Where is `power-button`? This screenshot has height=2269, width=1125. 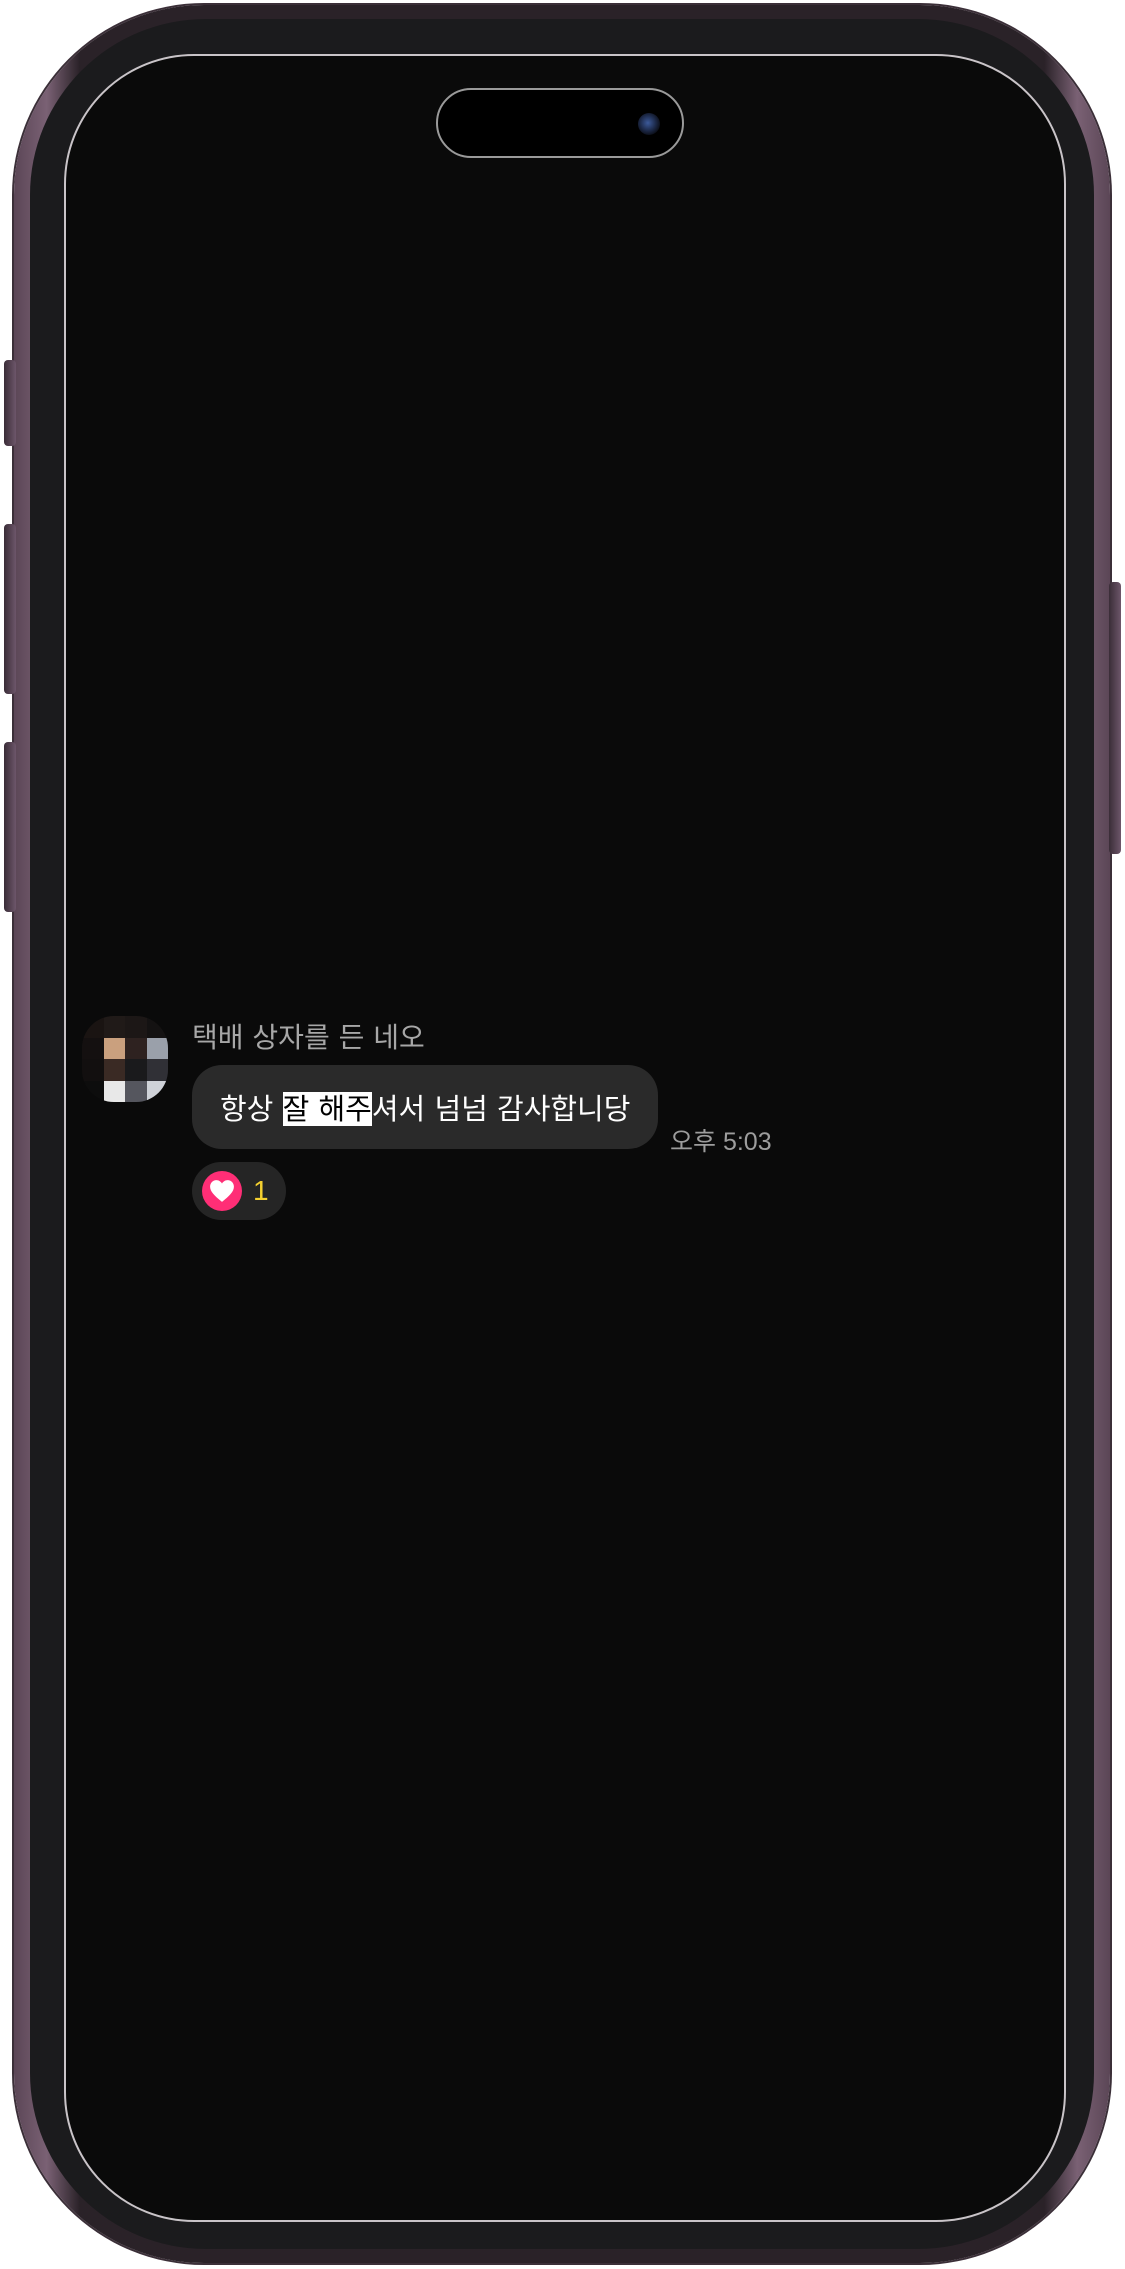
power-button is located at coordinates (1115, 718).